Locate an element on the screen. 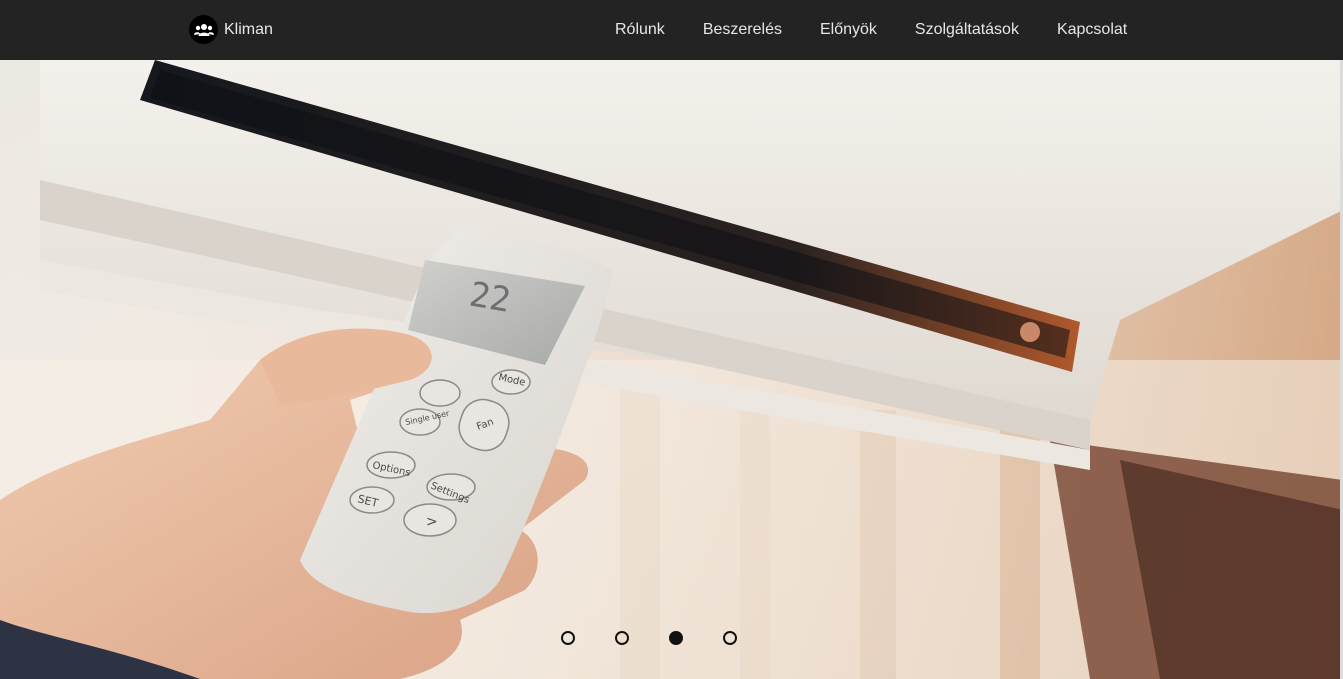 The width and height of the screenshot is (1343, 679). users-icon is located at coordinates (203, 29).